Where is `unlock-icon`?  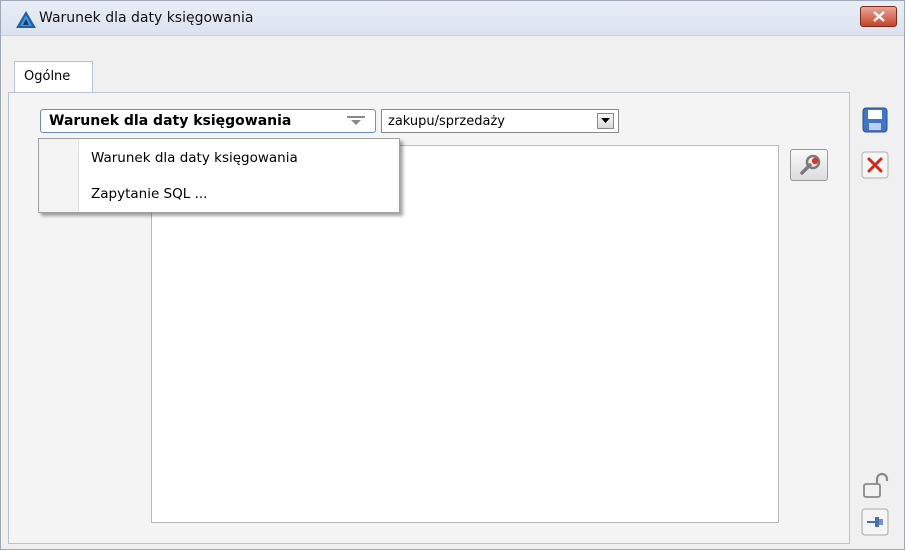 unlock-icon is located at coordinates (876, 485).